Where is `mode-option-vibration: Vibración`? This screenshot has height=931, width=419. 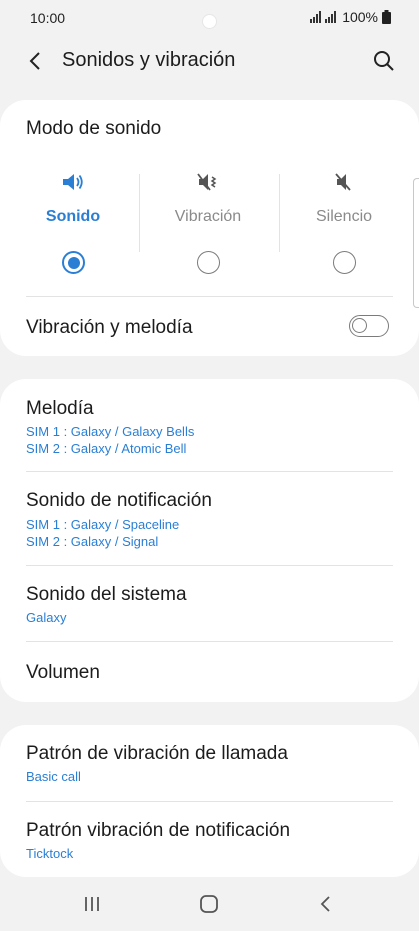
mode-option-vibration: Vibración is located at coordinates (208, 225).